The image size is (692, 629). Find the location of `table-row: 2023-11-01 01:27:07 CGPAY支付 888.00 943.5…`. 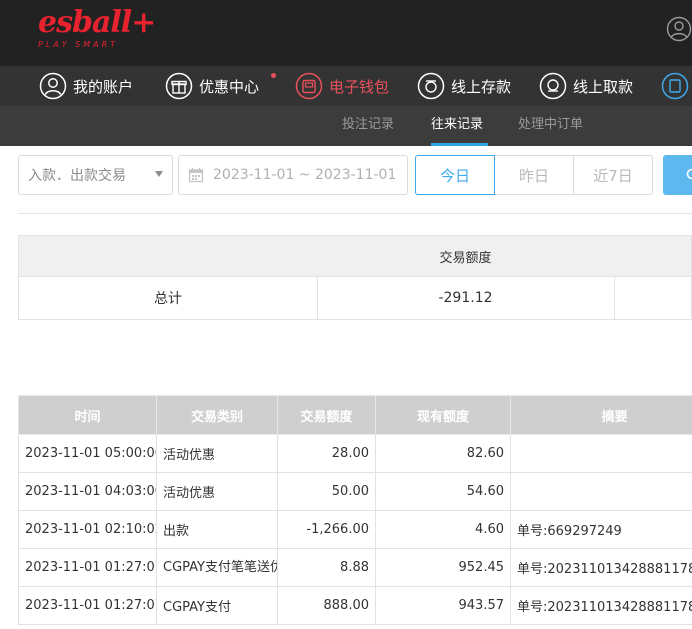

table-row: 2023-11-01 01:27:07 CGPAY支付 888.00 943.5… is located at coordinates (355, 605).